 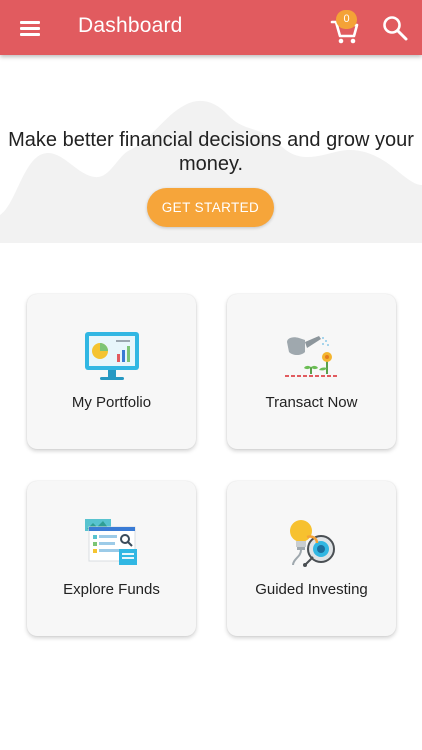 I want to click on fund-documents-icon, so click(x=110, y=542).